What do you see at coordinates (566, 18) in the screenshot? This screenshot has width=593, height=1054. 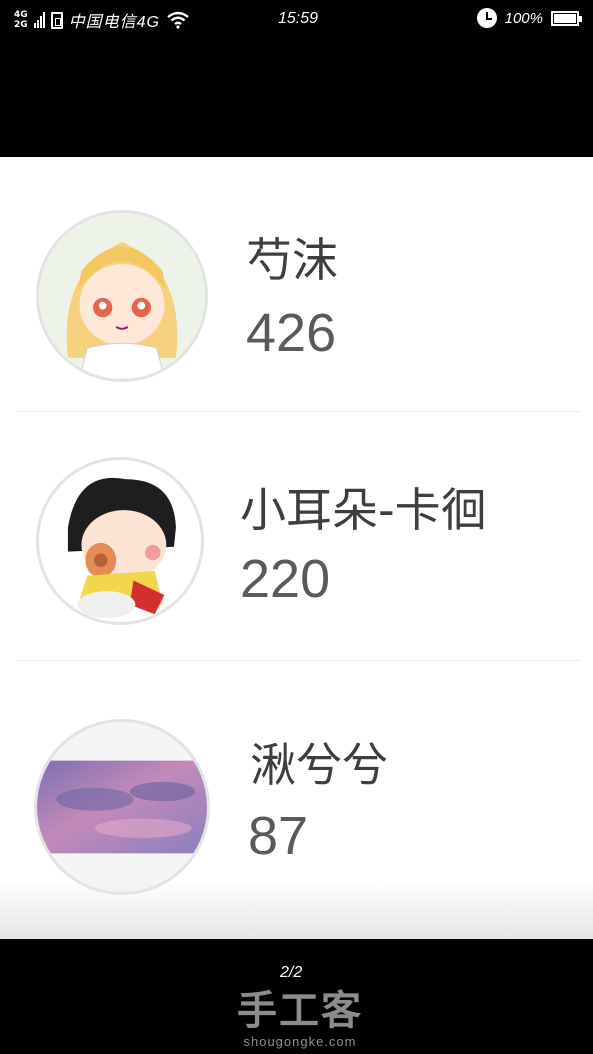 I see `battery-icon` at bounding box center [566, 18].